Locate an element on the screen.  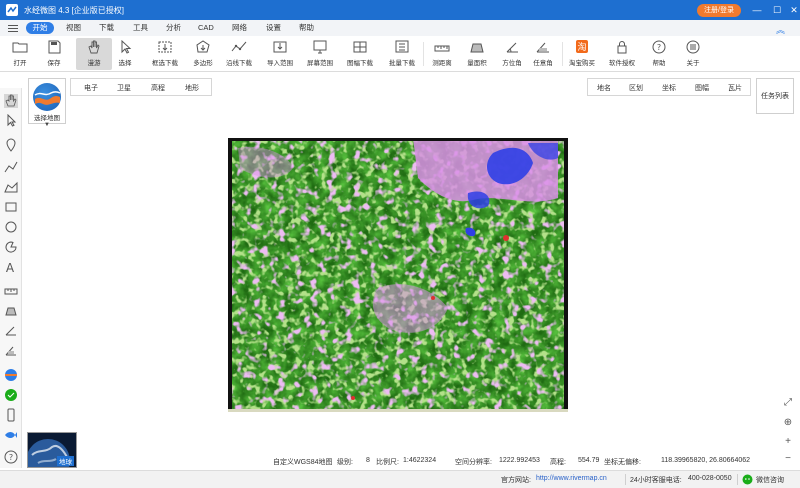
polygon-icon is located at coordinates (203, 46).